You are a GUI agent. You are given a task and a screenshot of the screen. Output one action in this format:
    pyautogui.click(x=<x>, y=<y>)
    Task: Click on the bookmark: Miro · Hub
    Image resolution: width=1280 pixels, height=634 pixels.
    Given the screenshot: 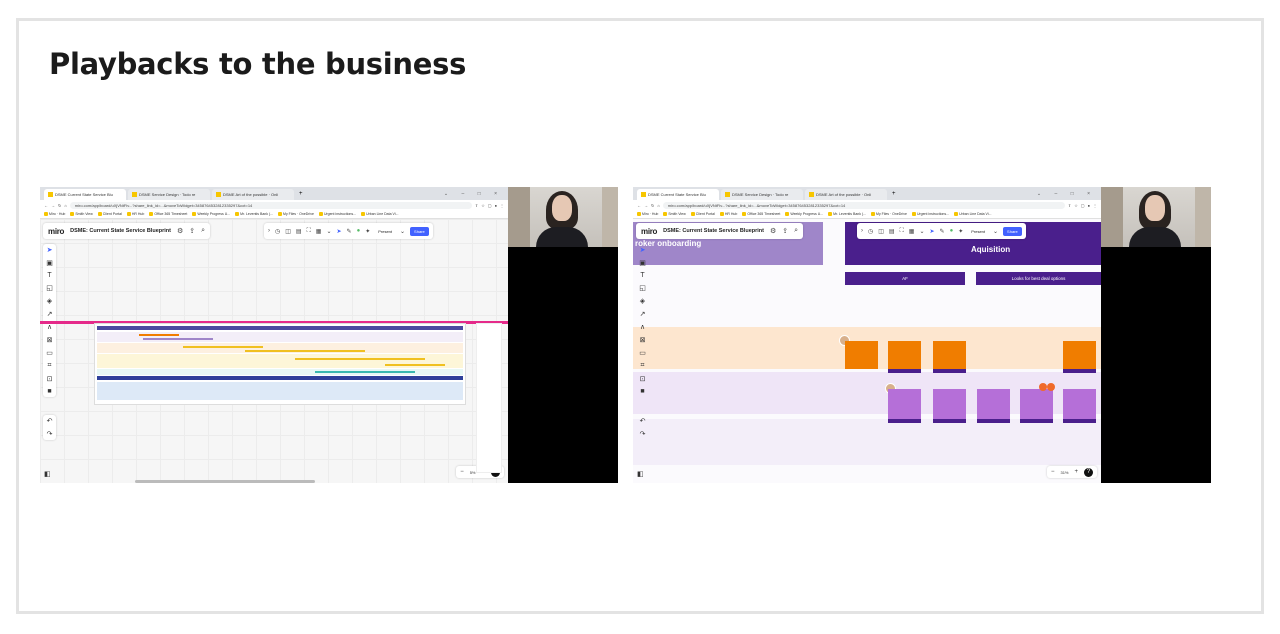 What is the action you would take?
    pyautogui.click(x=647, y=214)
    